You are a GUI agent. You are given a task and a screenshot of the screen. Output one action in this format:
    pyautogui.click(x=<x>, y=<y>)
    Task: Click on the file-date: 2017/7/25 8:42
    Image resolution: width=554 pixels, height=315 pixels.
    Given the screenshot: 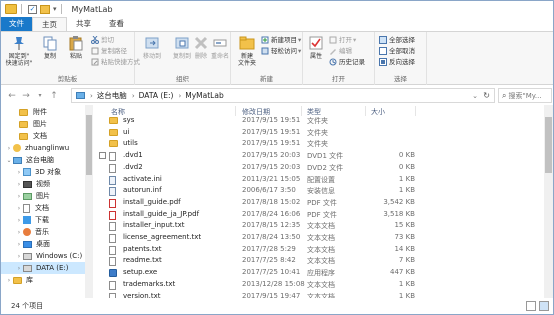 What is the action you would take?
    pyautogui.click(x=269, y=260)
    